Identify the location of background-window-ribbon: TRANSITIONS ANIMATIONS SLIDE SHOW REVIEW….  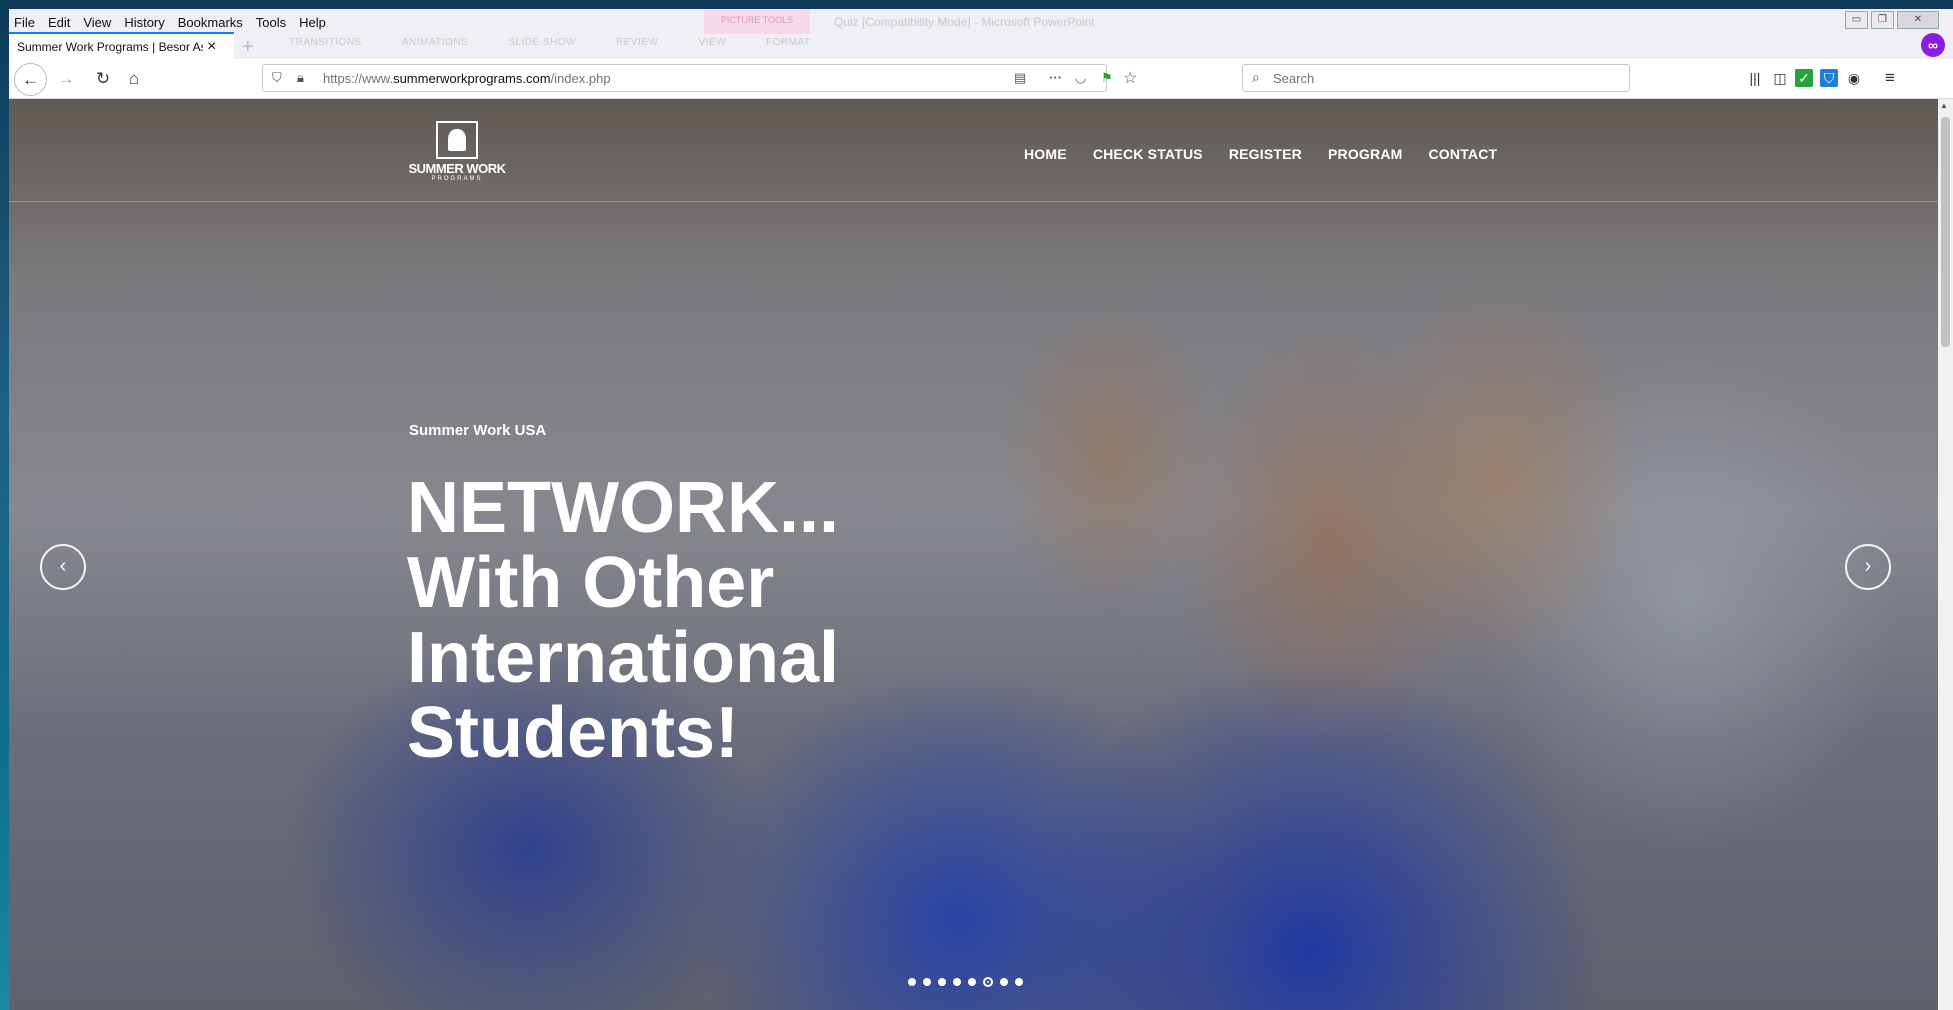
(550, 42).